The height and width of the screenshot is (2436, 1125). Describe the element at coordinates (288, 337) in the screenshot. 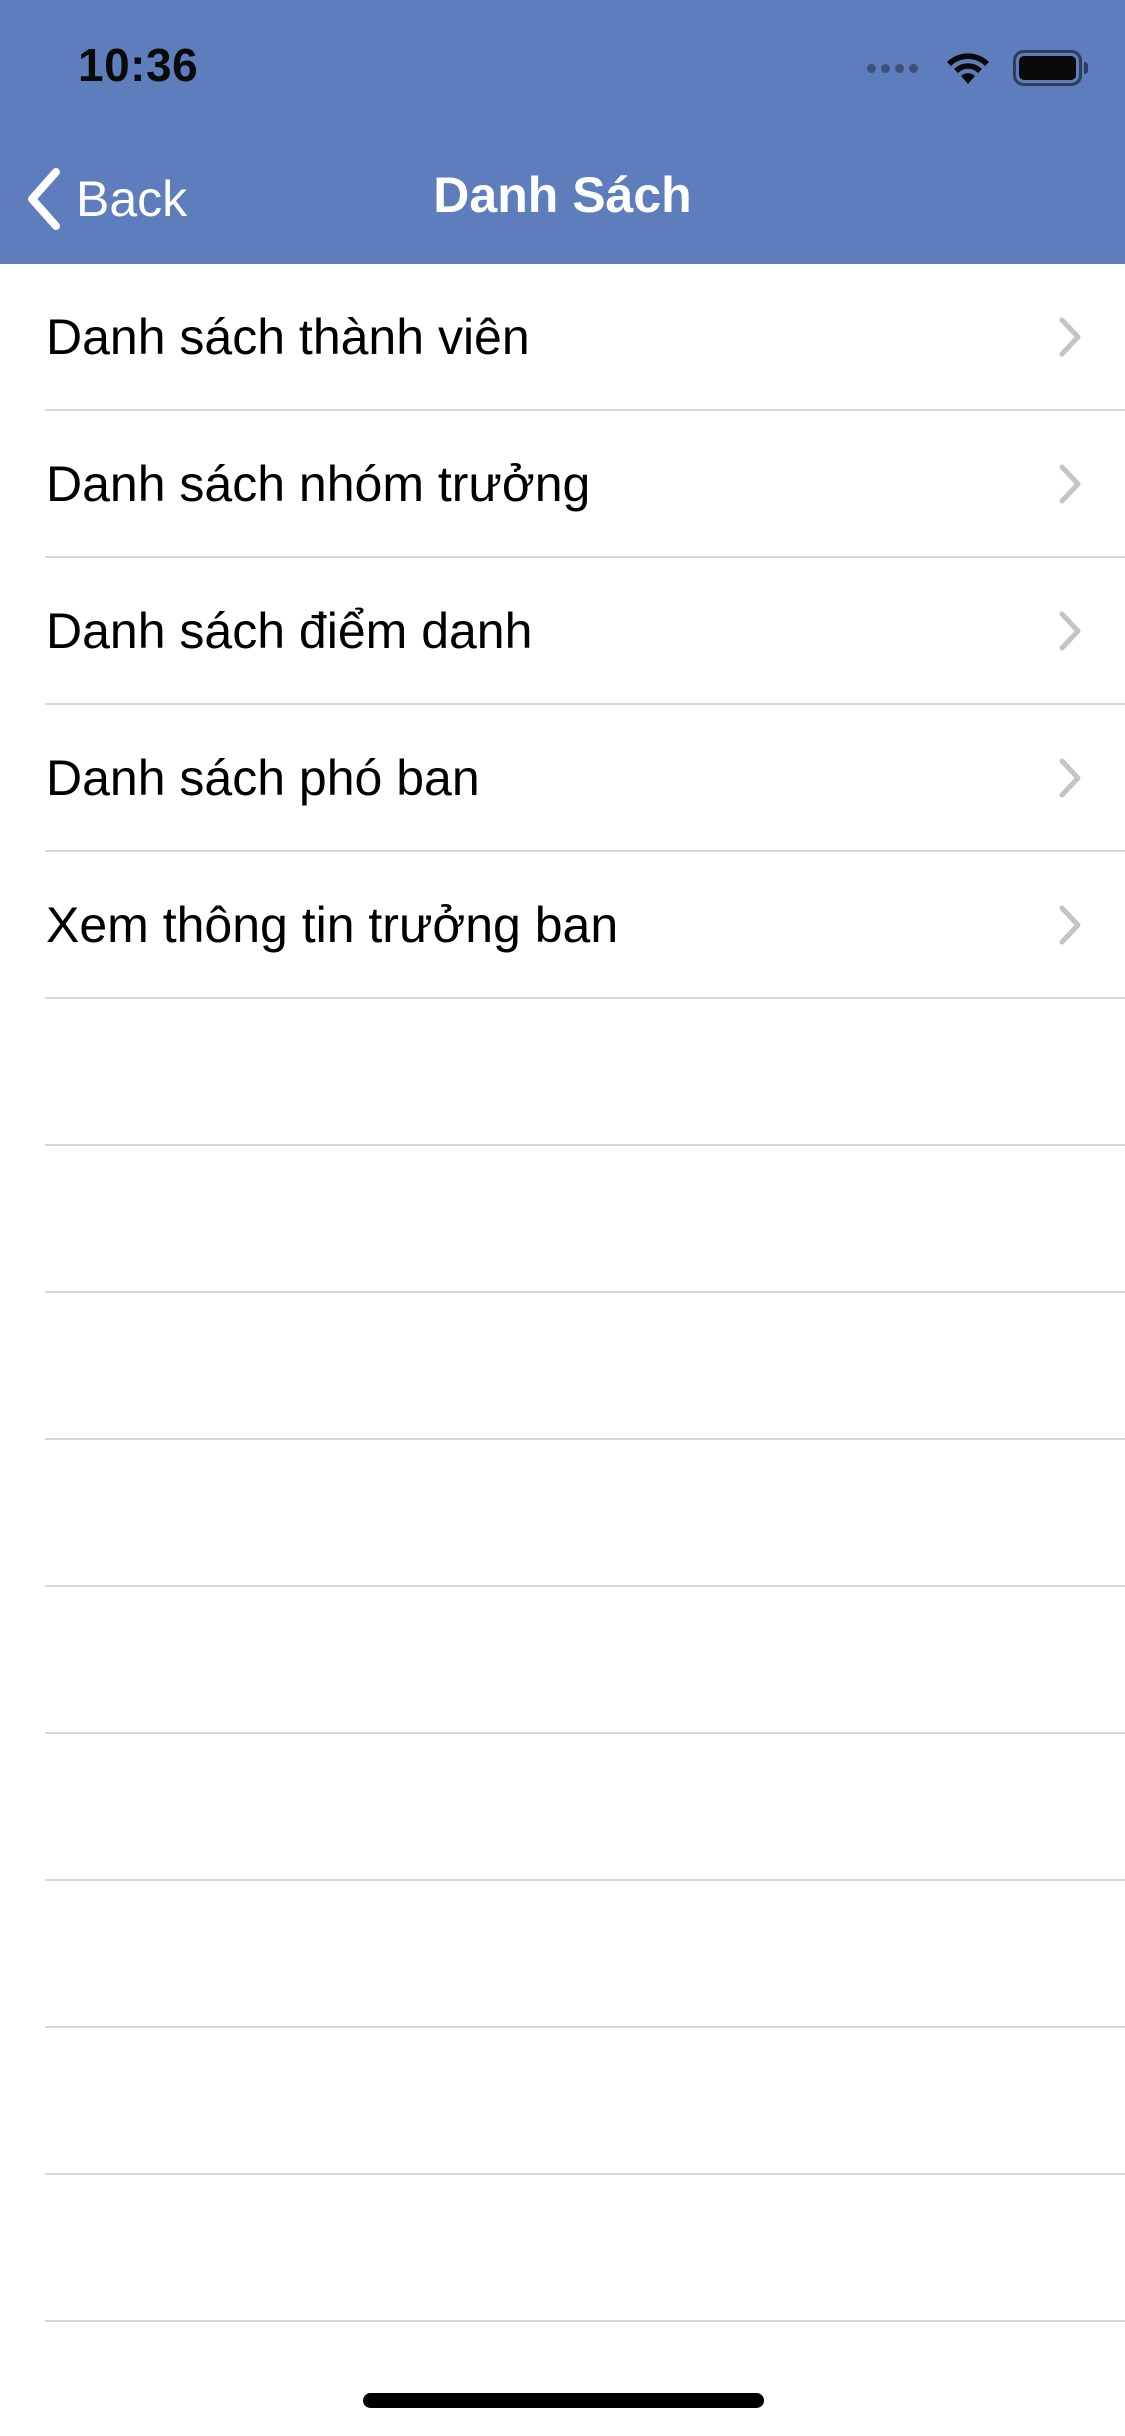

I see `list-item-label: Danh sách thành viên` at that location.